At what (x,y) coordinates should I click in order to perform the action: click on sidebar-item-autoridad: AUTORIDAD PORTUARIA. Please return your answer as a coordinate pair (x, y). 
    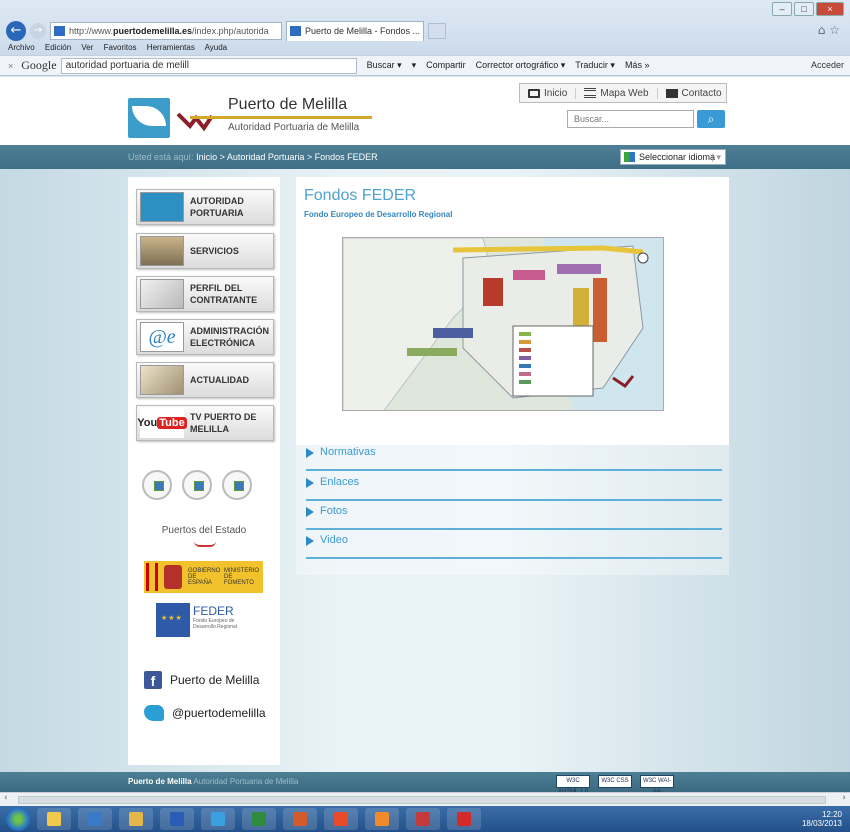
    Looking at the image, I should click on (205, 207).